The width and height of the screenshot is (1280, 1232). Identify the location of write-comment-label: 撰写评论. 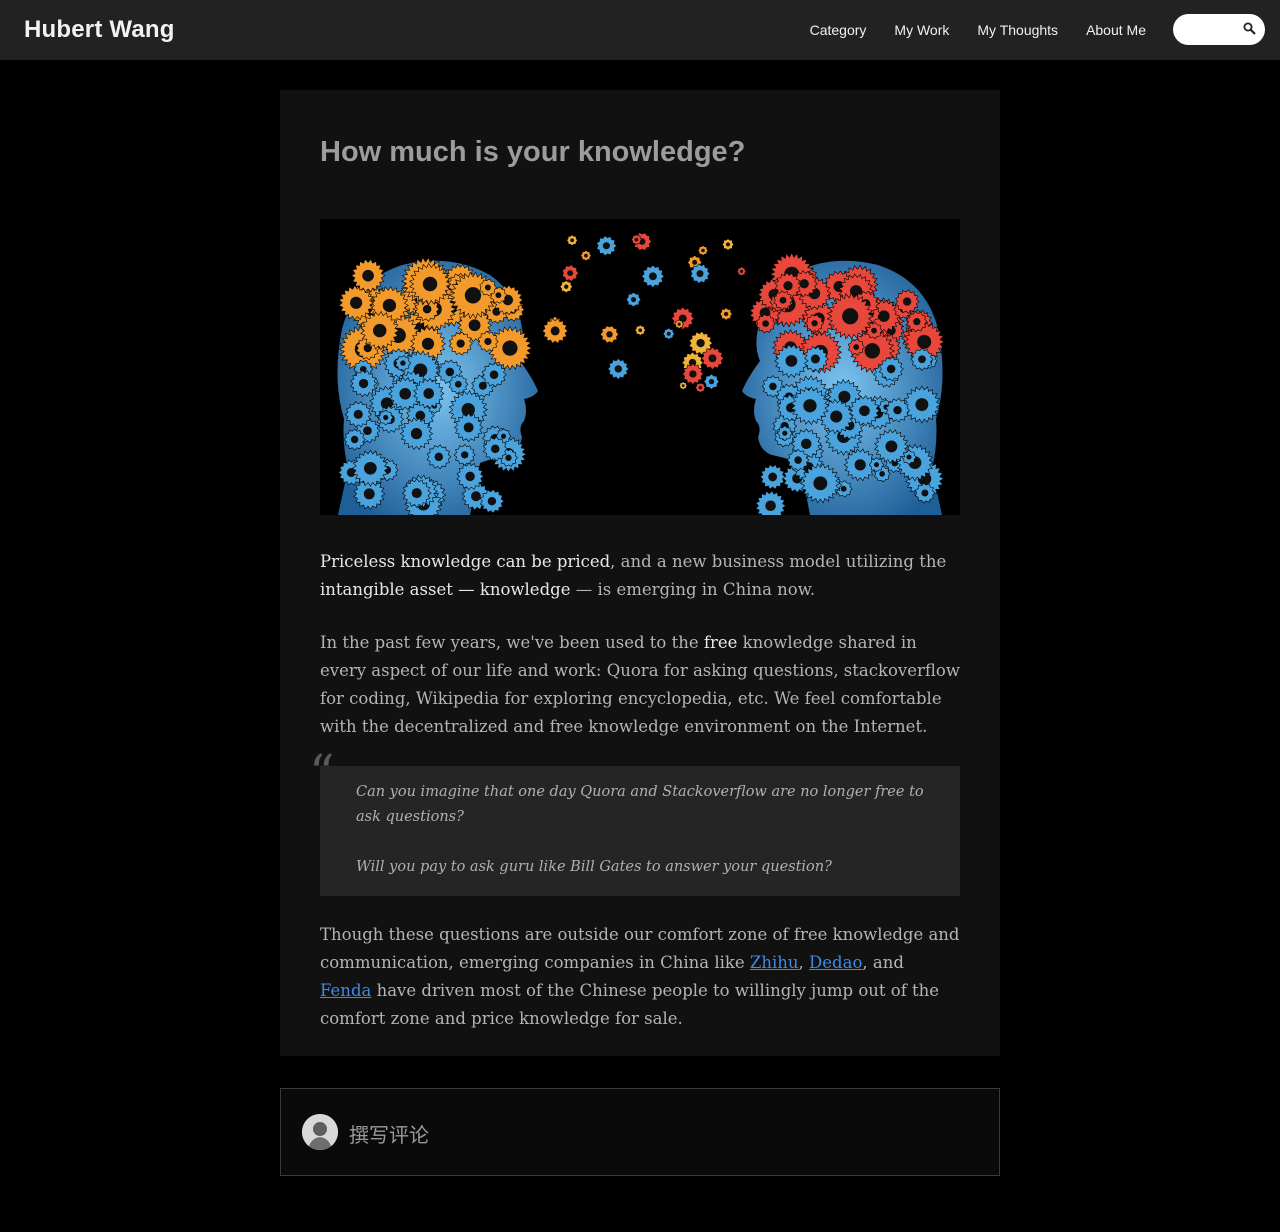
(389, 1133).